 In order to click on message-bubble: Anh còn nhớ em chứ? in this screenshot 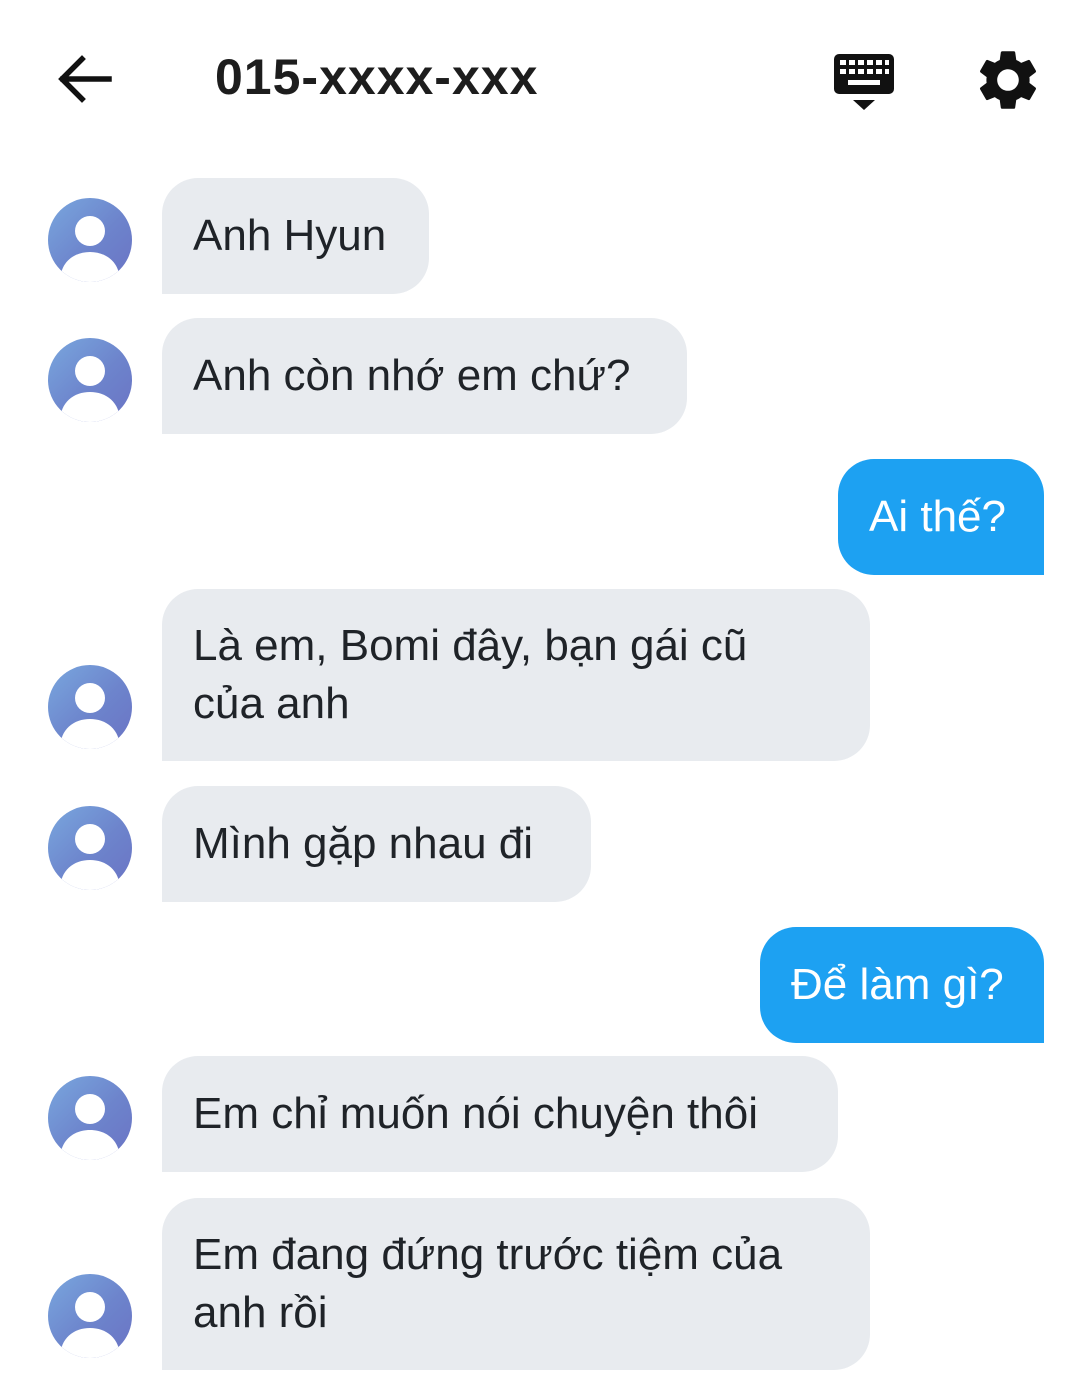, I will do `click(424, 376)`.